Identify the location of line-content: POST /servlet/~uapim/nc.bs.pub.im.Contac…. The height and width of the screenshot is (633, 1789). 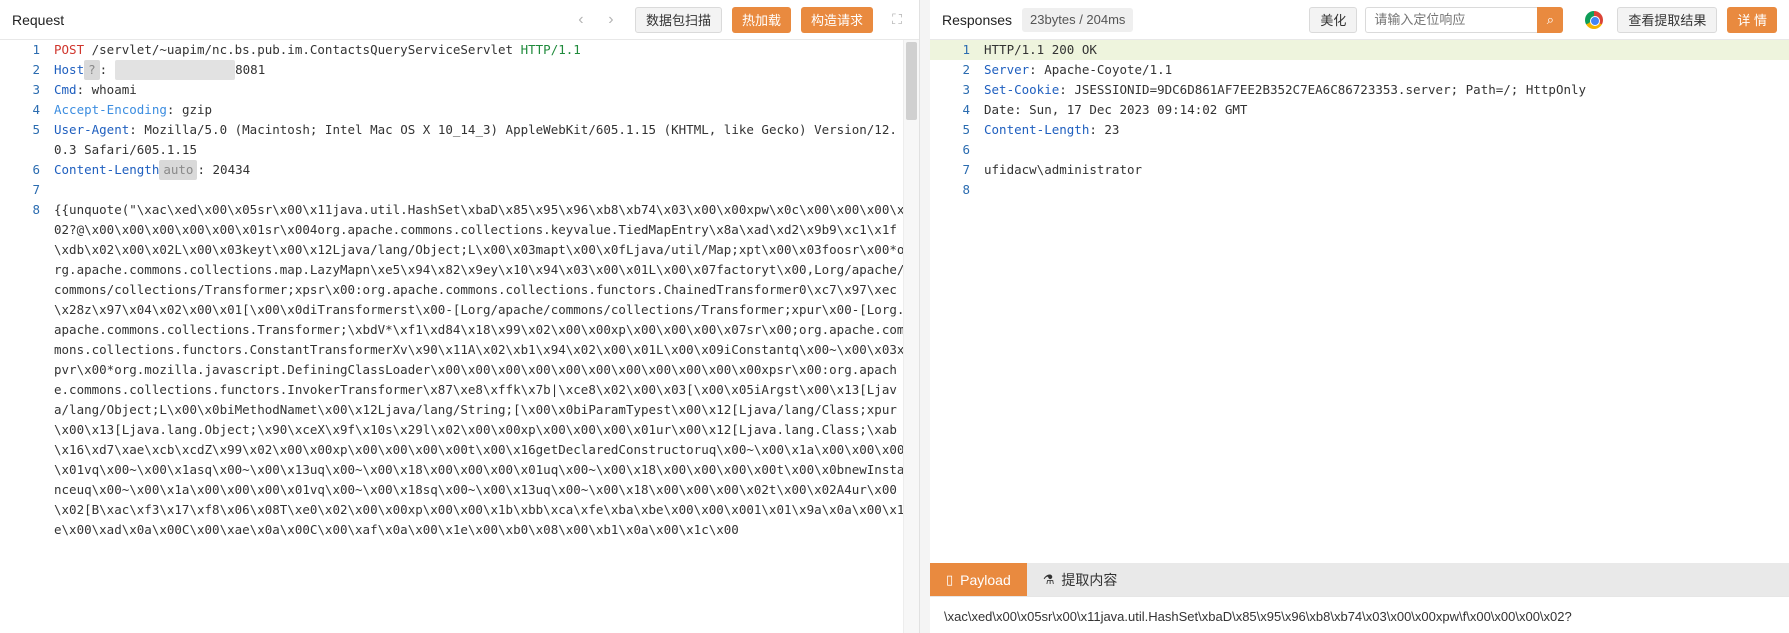
(486, 50).